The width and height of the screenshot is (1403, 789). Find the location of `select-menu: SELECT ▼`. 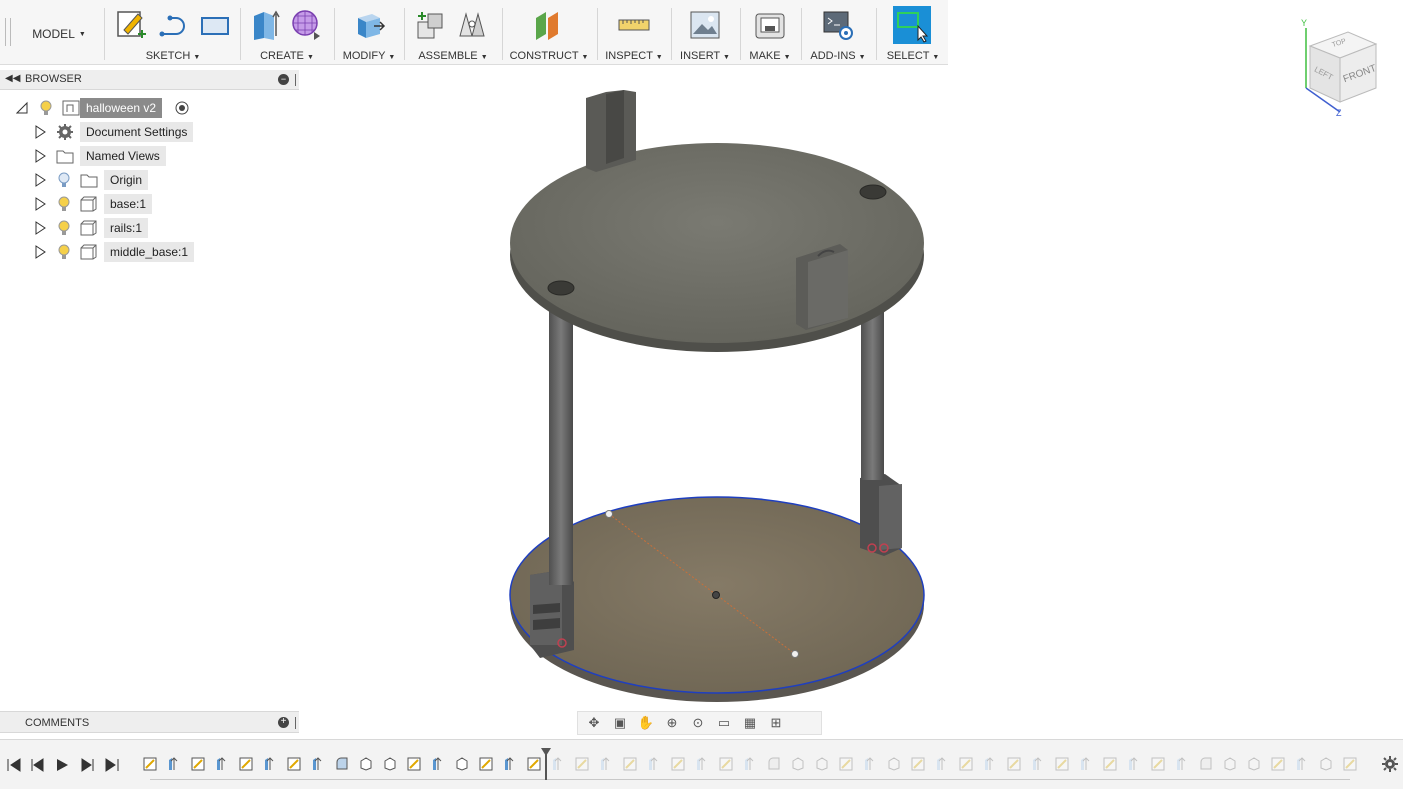

select-menu: SELECT ▼ is located at coordinates (913, 56).